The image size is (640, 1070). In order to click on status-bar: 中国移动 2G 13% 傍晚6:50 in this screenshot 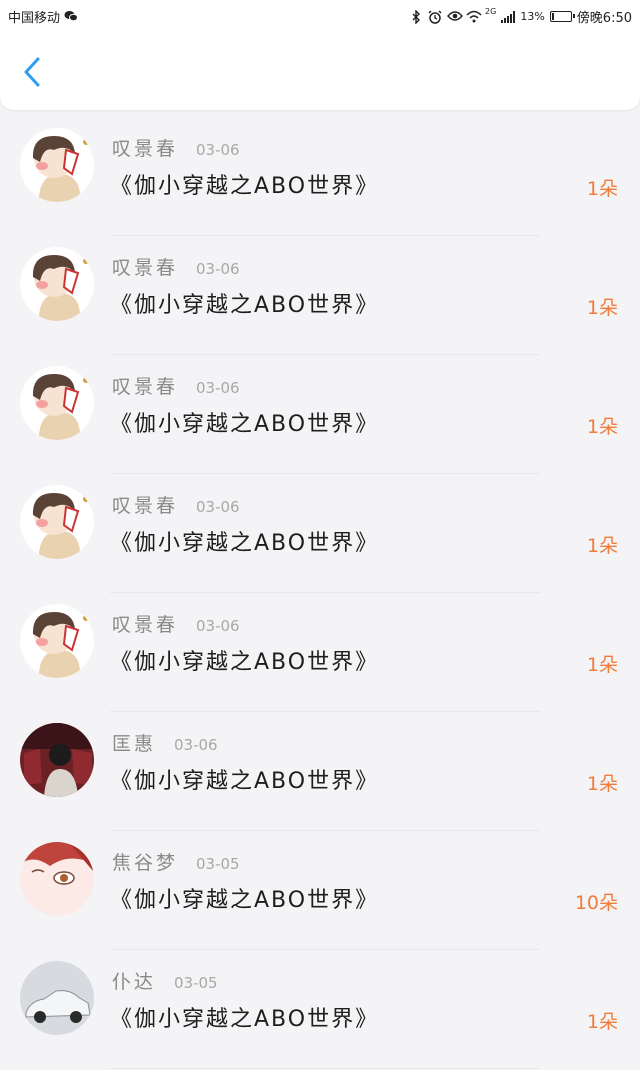, I will do `click(320, 15)`.